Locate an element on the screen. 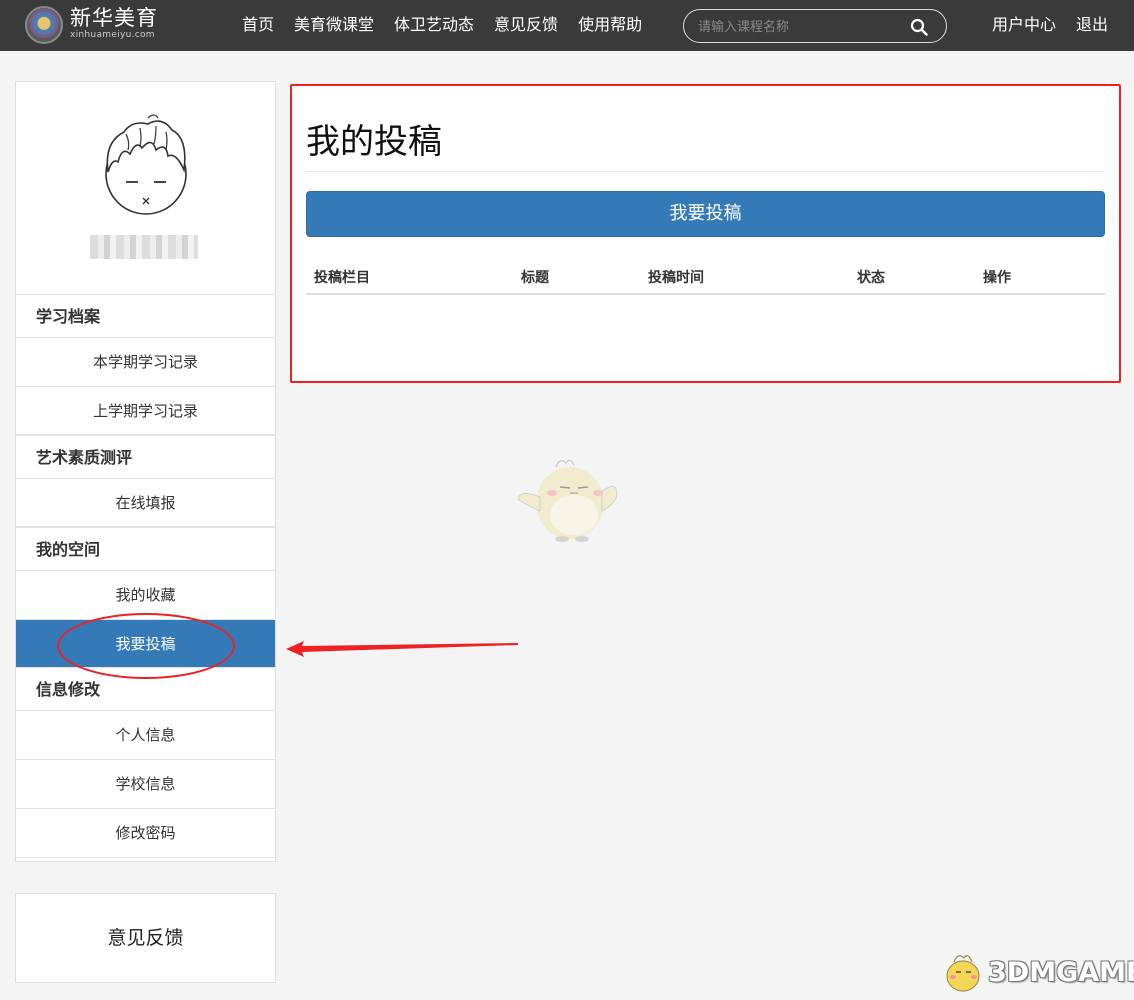  user-center-link: 用户中心 is located at coordinates (1024, 25).